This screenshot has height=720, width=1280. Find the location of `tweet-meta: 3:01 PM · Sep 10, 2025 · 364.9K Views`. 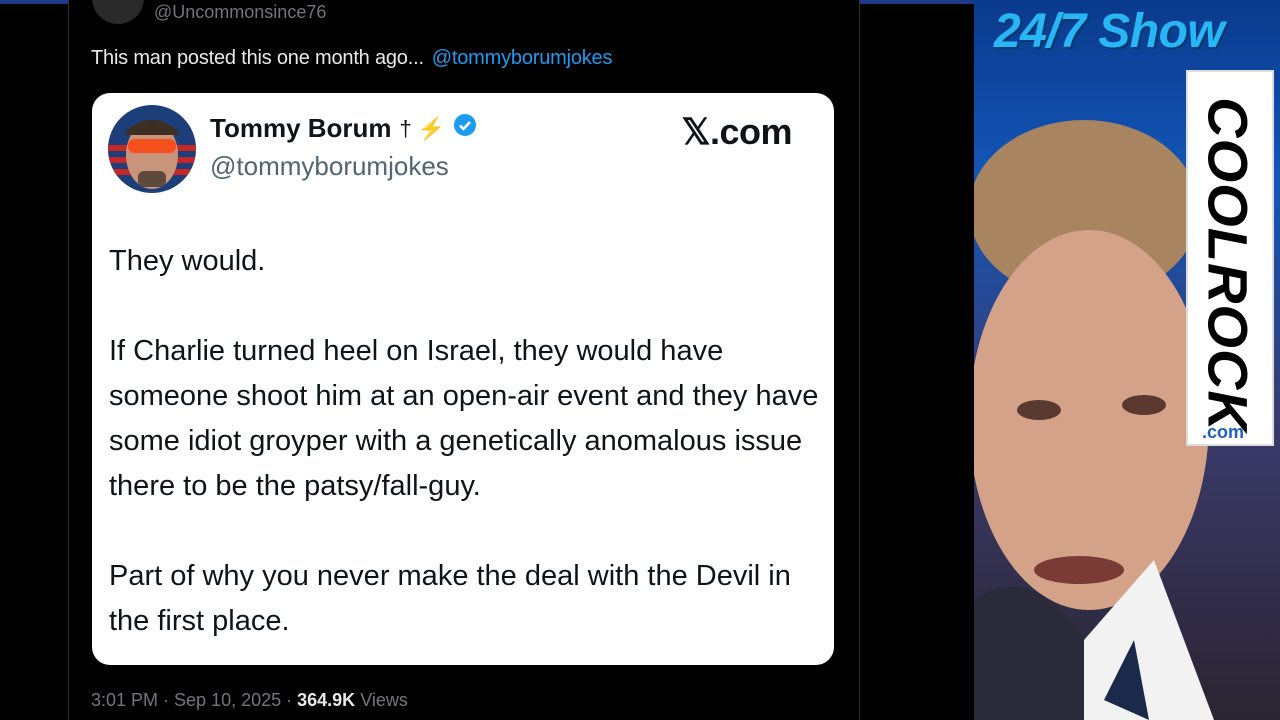

tweet-meta: 3:01 PM · Sep 10, 2025 · 364.9K Views is located at coordinates (249, 700).